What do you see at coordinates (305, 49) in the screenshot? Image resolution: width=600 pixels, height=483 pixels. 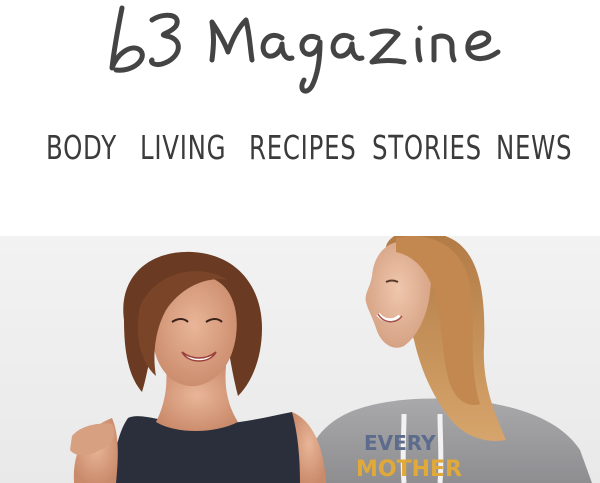 I see `logo-script-graphic` at bounding box center [305, 49].